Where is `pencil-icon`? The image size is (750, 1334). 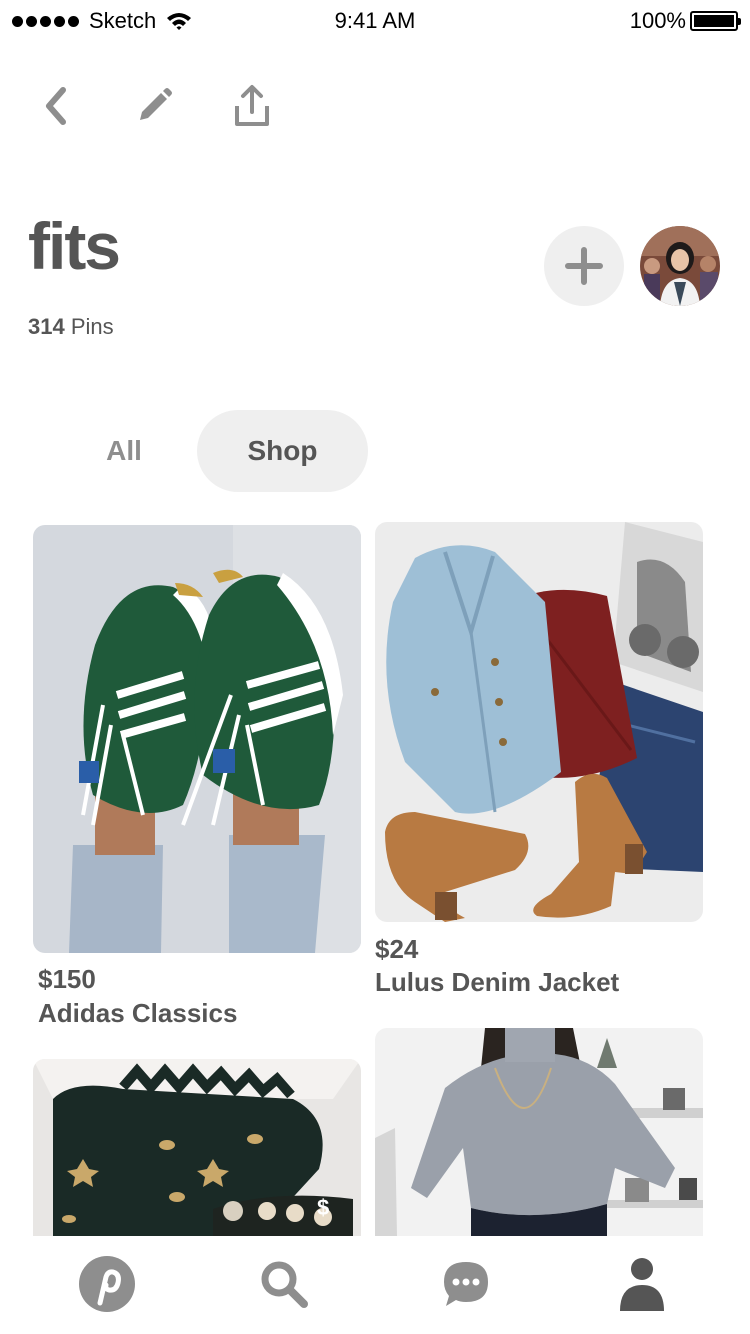
pencil-icon is located at coordinates (156, 104).